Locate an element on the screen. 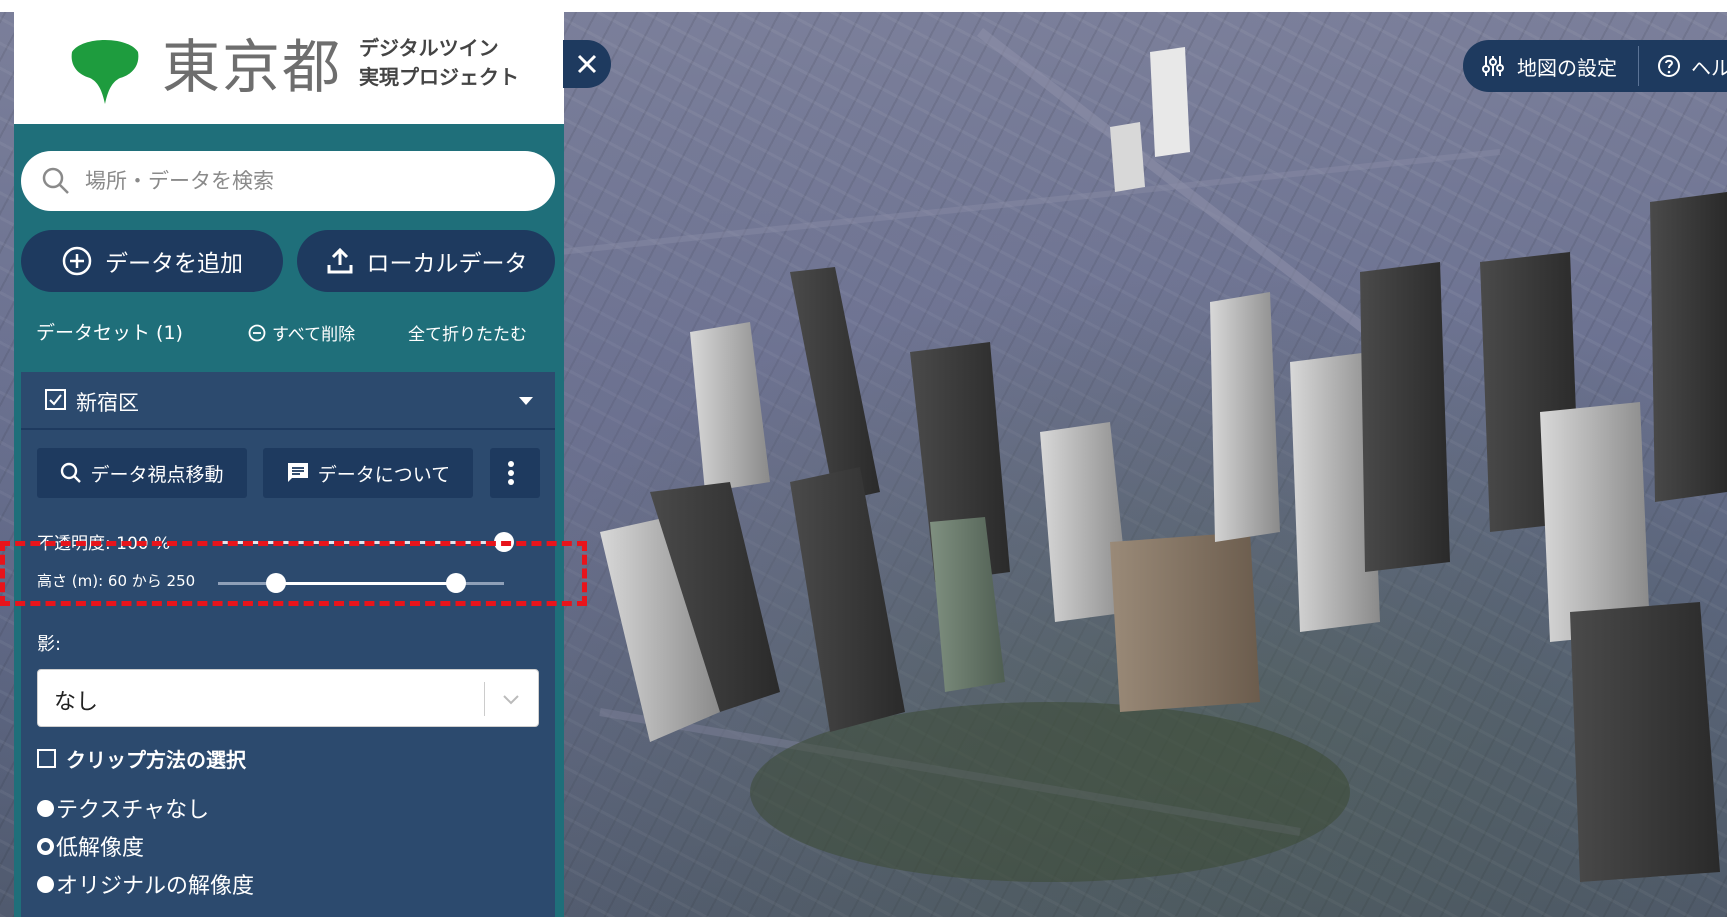 This screenshot has height=917, width=1727. add-data-button: データを追加 is located at coordinates (152, 261).